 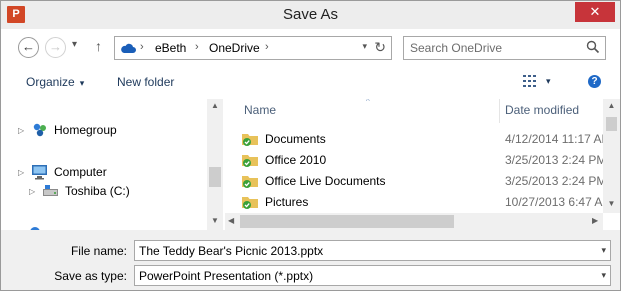 What do you see at coordinates (424, 181) in the screenshot?
I see `file-row-office-live-documents: Office Live Documents 3/25/2013 2:24 PM` at bounding box center [424, 181].